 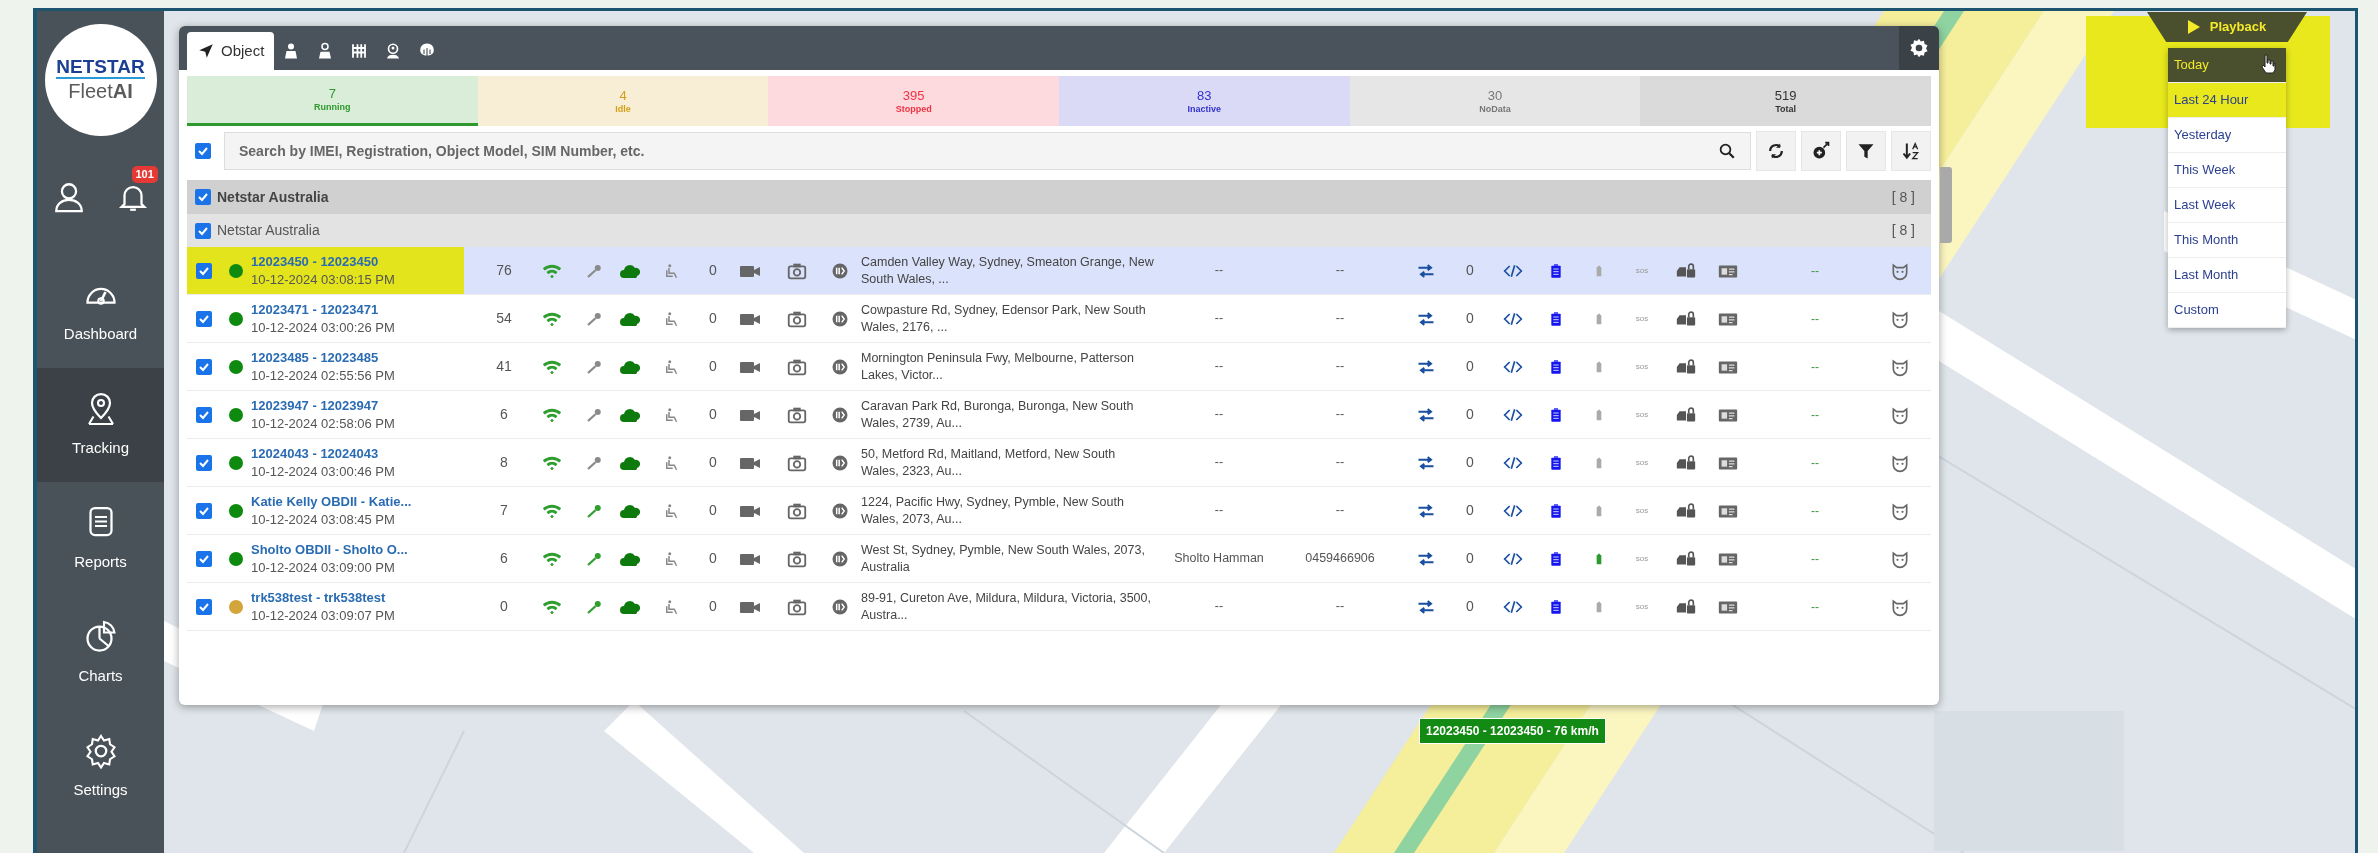 I want to click on speed-value: 41, so click(x=504, y=366).